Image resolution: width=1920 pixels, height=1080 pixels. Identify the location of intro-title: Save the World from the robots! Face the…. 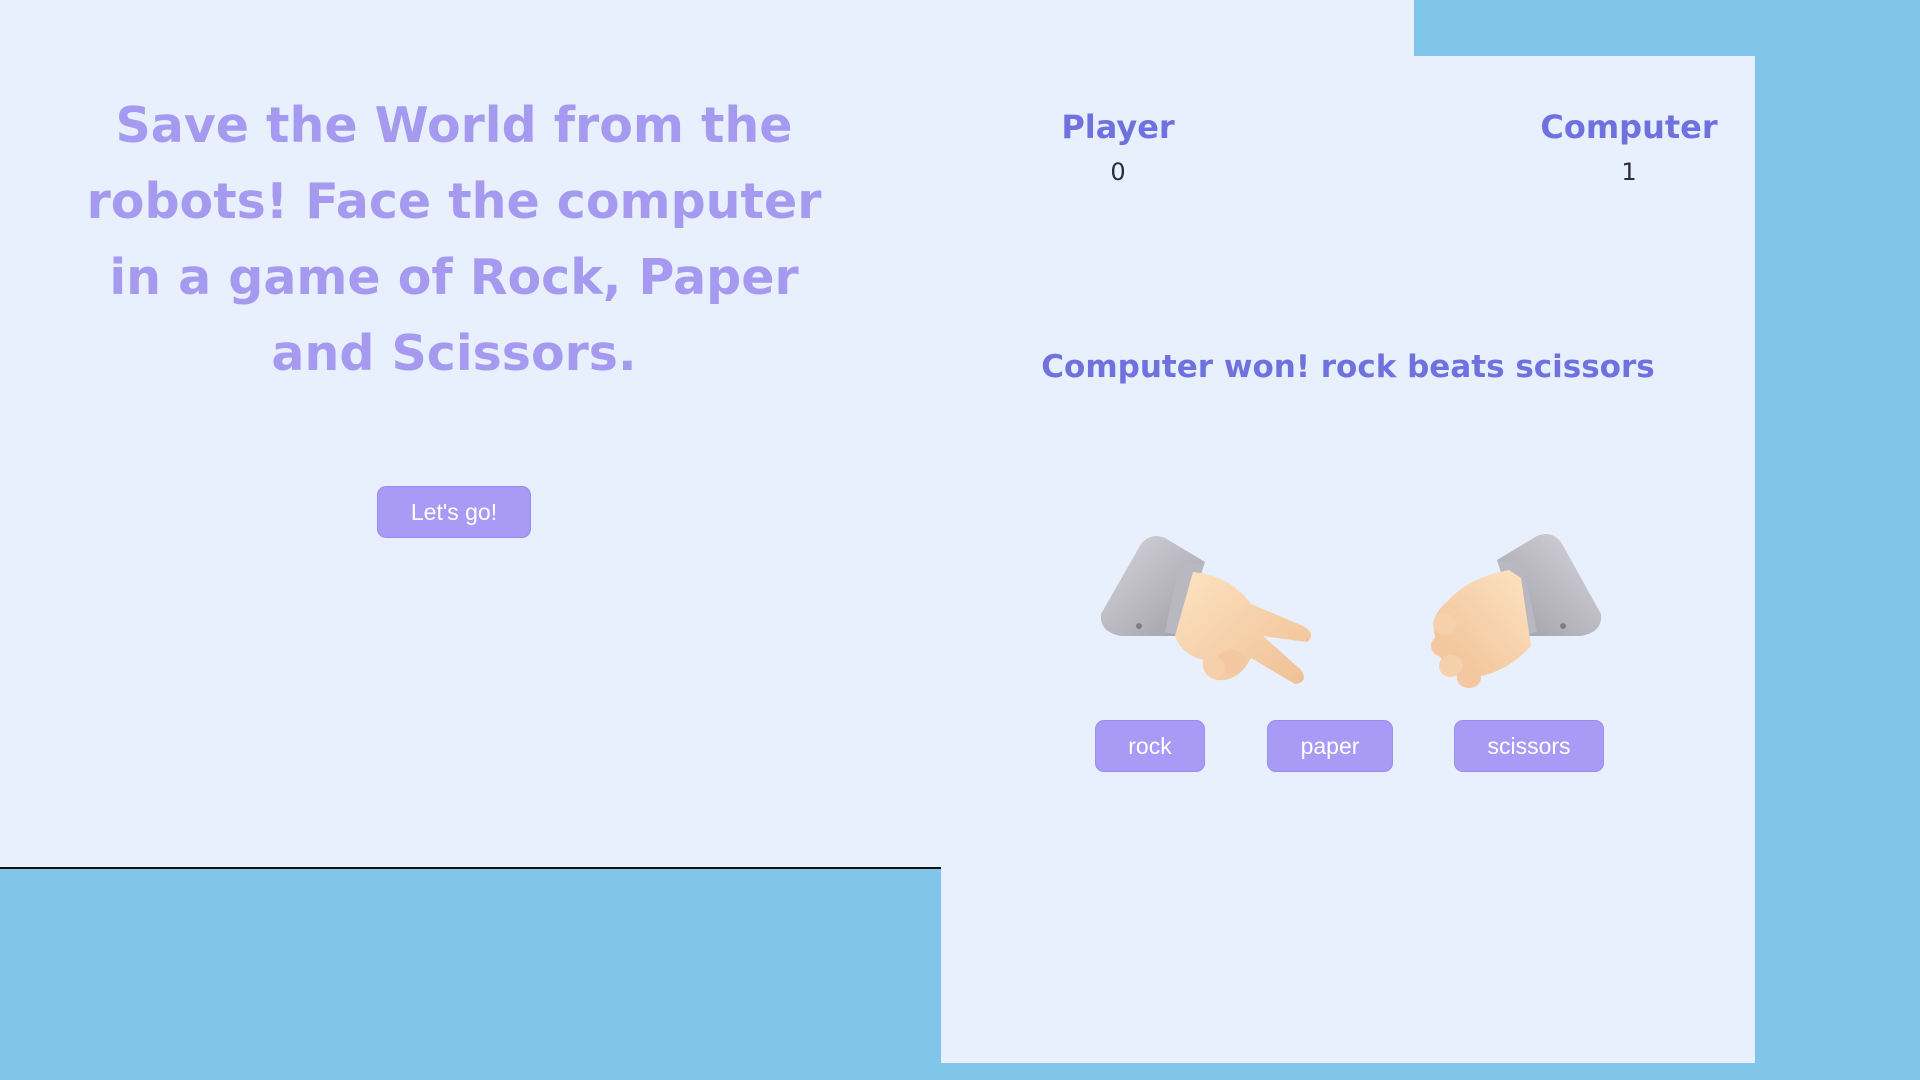
(454, 239).